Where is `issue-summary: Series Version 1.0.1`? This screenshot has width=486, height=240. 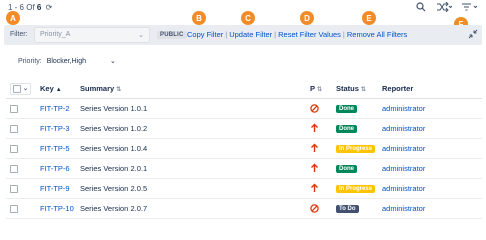 issue-summary: Series Version 1.0.1 is located at coordinates (114, 108).